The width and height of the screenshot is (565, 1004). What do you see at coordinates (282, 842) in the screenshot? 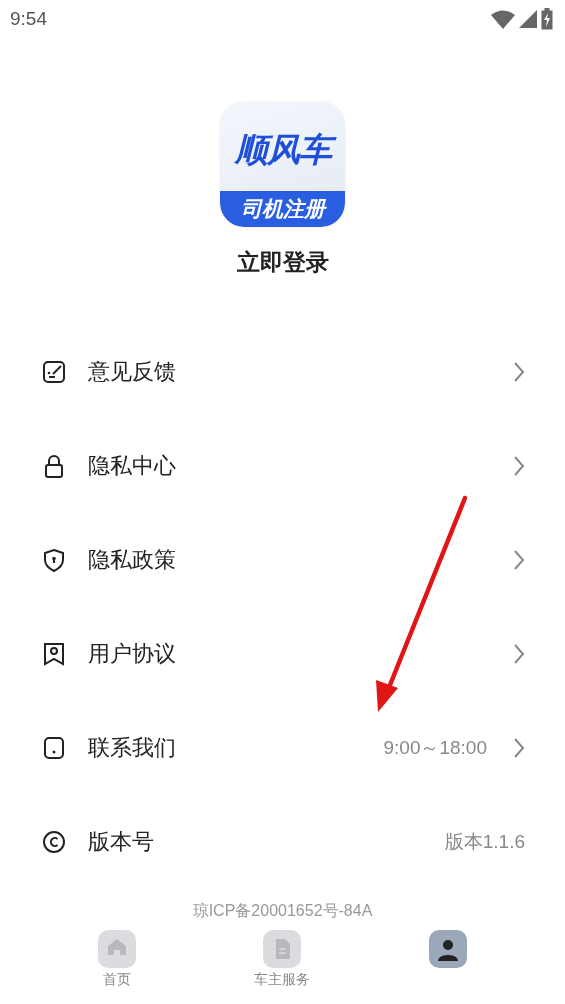
I see `menu-item: 版本号 版本1.1.6` at bounding box center [282, 842].